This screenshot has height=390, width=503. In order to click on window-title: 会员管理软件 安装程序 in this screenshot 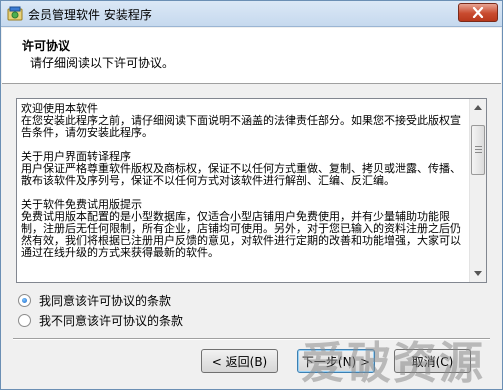, I will do `click(90, 15)`.